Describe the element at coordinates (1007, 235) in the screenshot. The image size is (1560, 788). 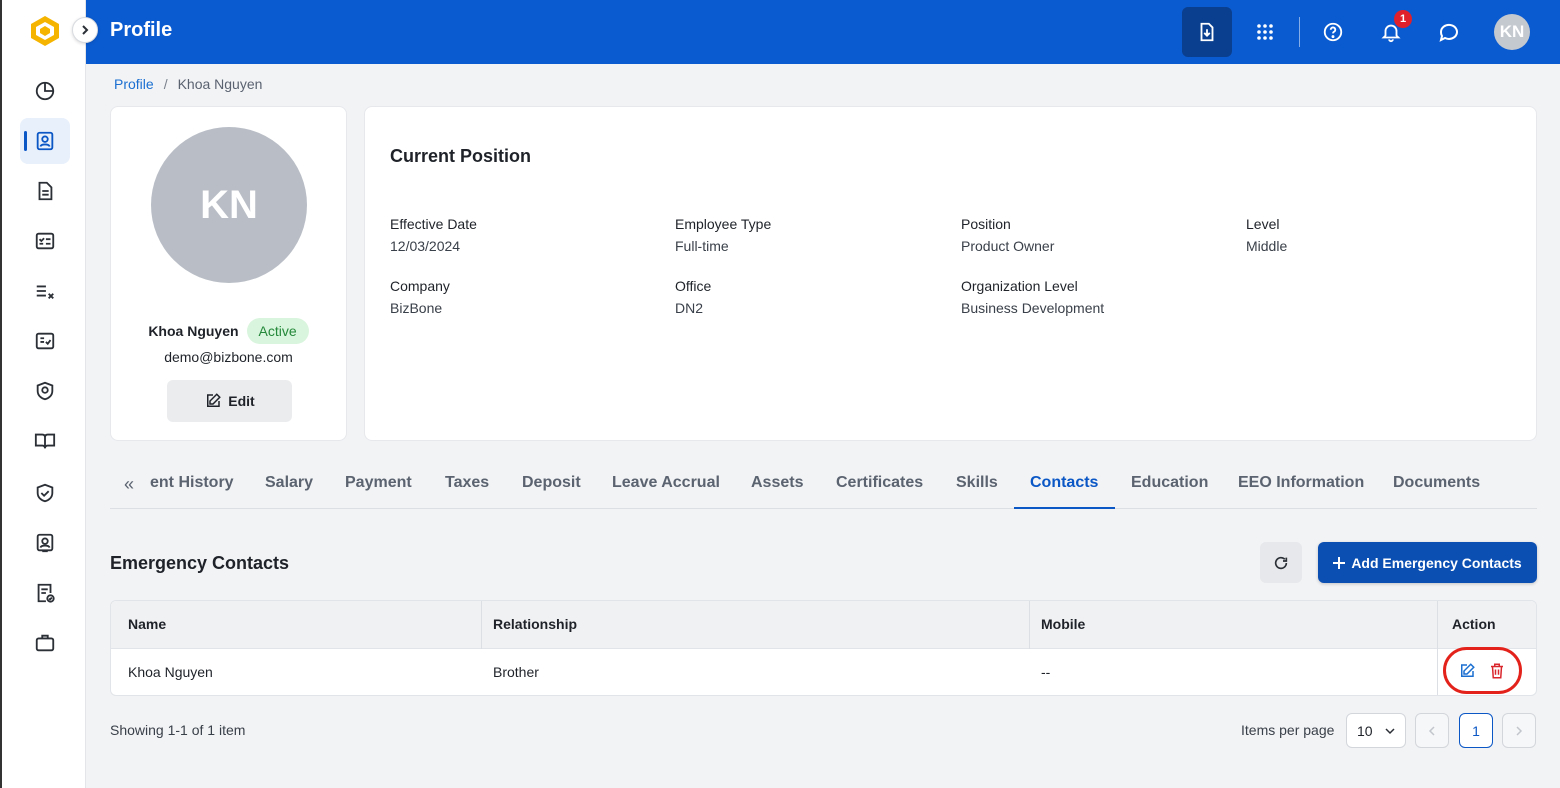
I see `field-position: Position Product Owner` at that location.